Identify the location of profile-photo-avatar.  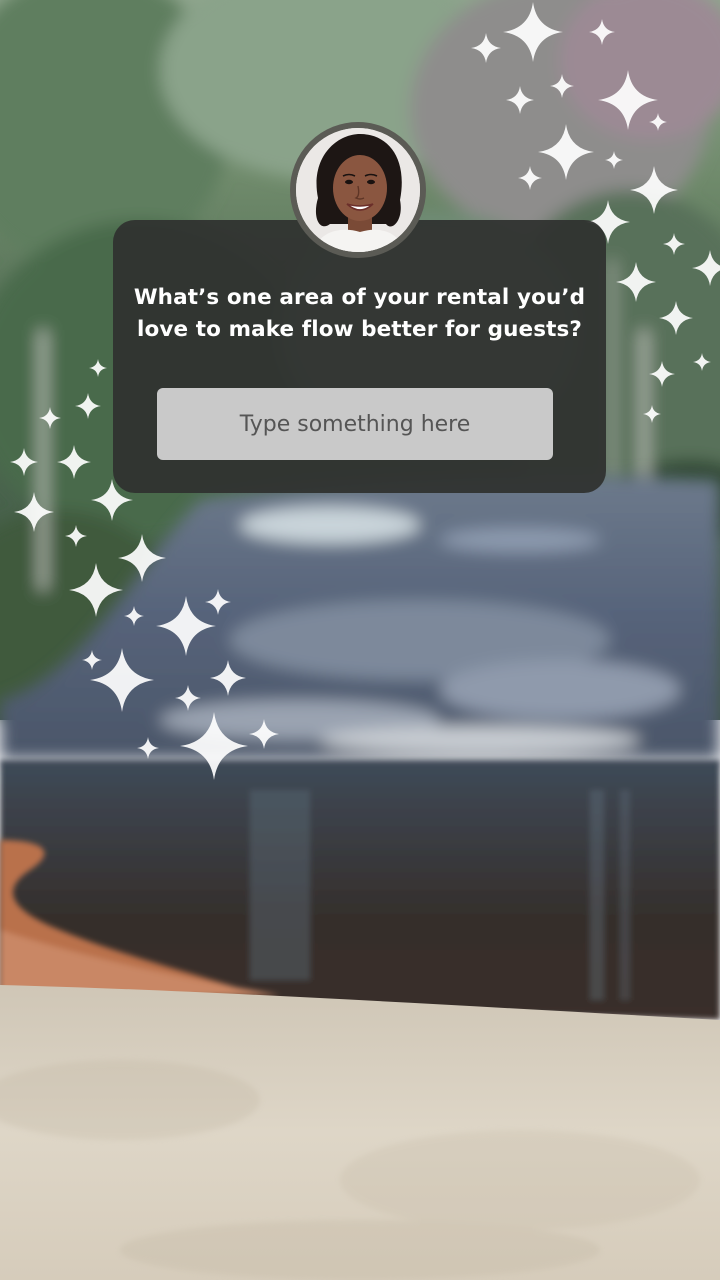
(358, 190).